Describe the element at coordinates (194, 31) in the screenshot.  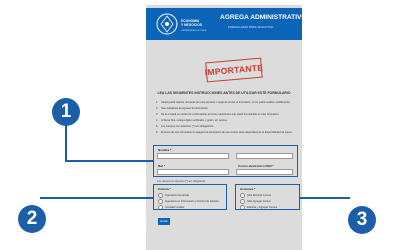
I see `logo-subtitle: UNIVERSIDAD DE CHILE` at that location.